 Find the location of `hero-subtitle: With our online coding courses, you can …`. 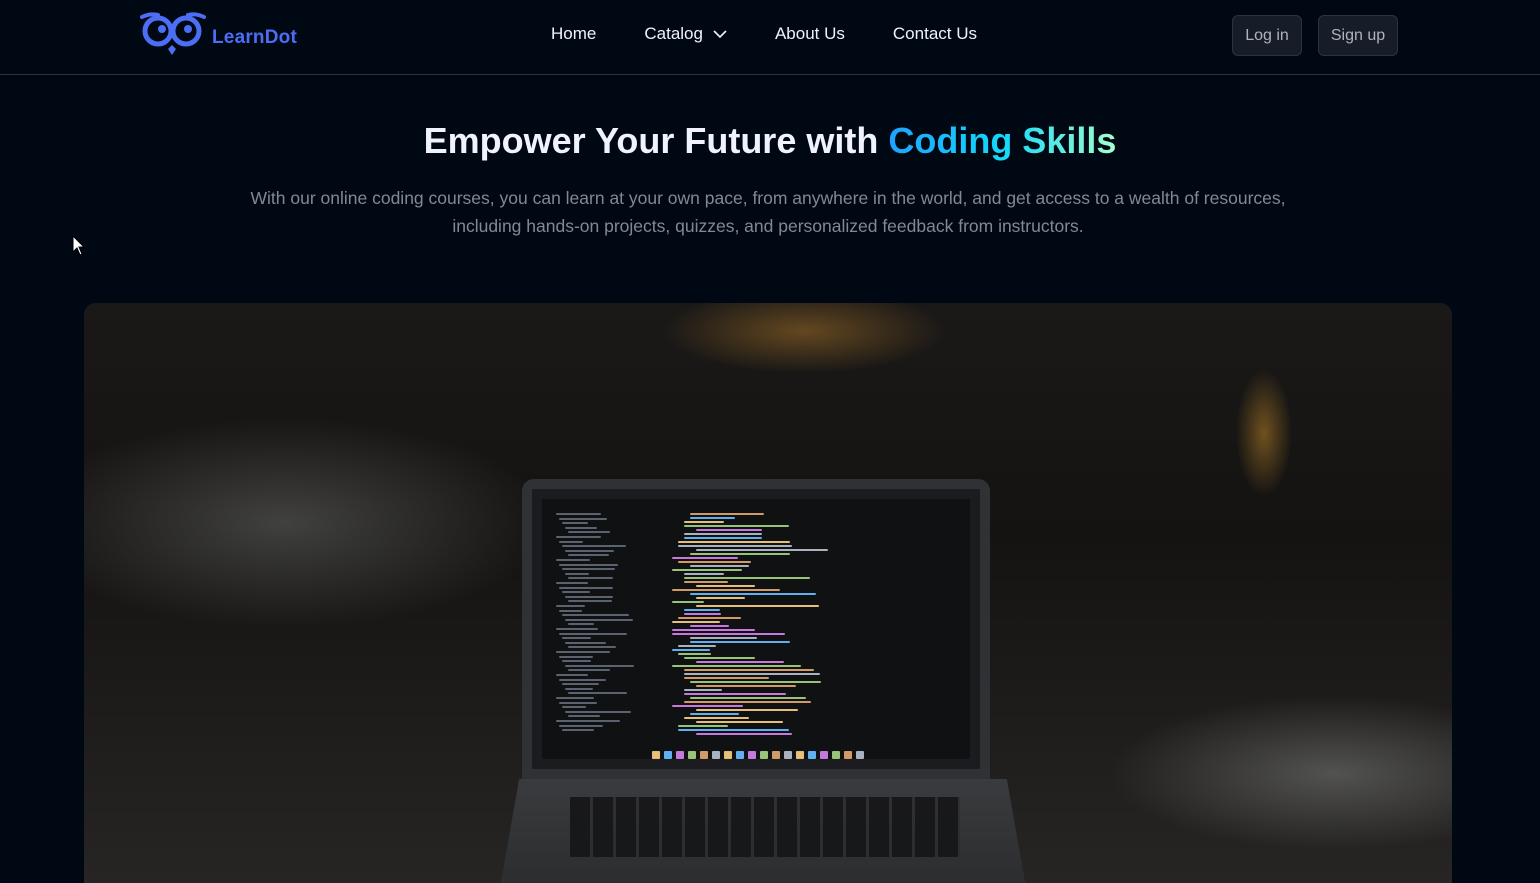

hero-subtitle: With our online coding courses, you can … is located at coordinates (768, 212).